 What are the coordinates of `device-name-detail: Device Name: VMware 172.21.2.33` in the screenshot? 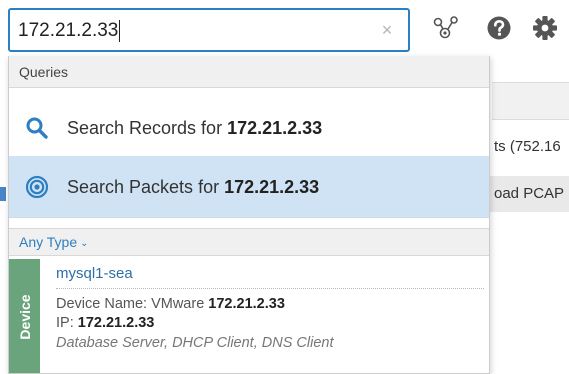 It's located at (170, 304).